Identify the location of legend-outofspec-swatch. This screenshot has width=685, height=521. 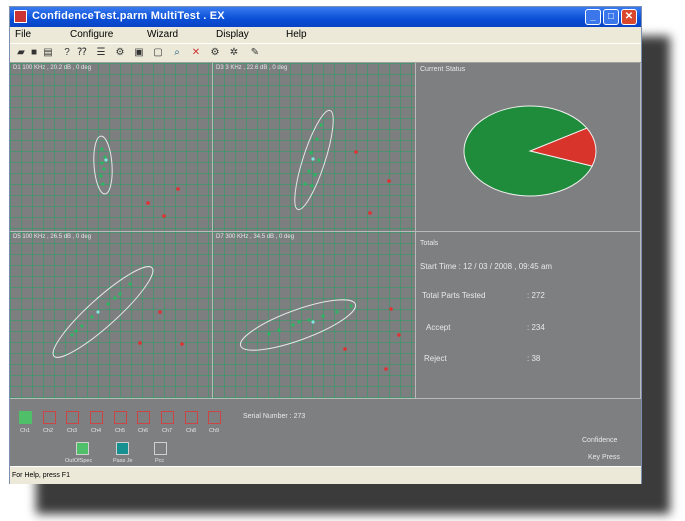
(82, 448).